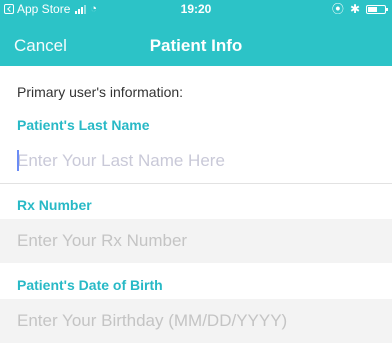  What do you see at coordinates (54, 205) in the screenshot?
I see `rx-number-label: Rx Number` at bounding box center [54, 205].